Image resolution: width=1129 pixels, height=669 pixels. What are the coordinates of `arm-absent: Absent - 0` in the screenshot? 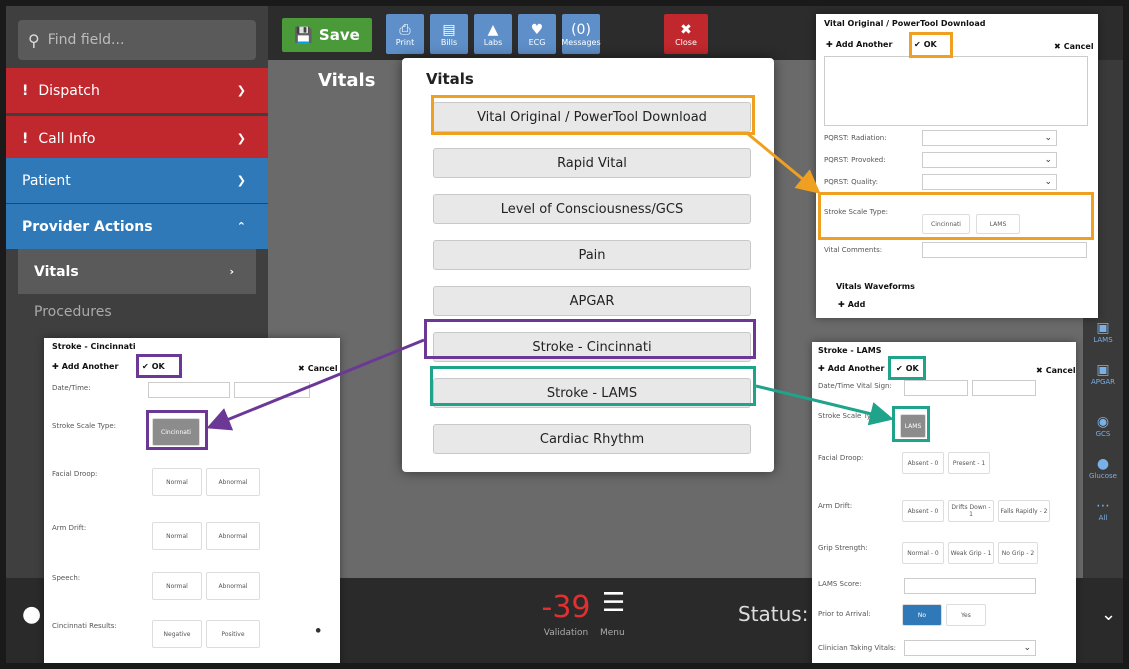 It's located at (923, 511).